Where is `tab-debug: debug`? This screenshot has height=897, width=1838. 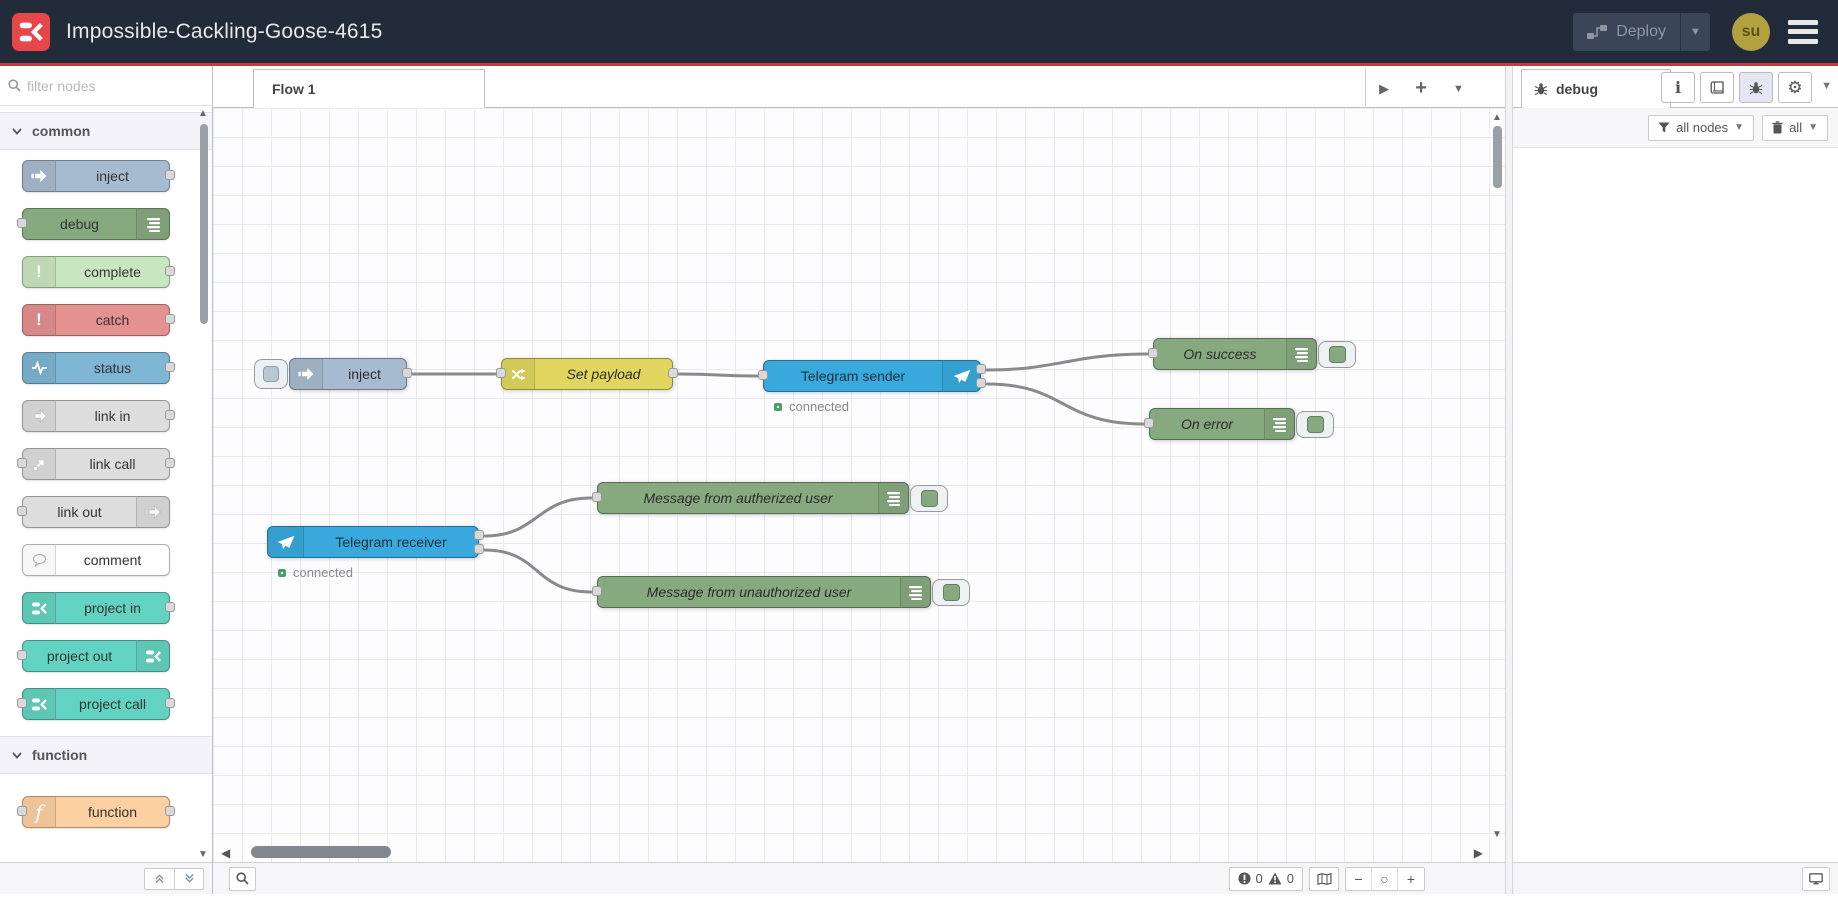
tab-debug: debug is located at coordinates (1596, 88).